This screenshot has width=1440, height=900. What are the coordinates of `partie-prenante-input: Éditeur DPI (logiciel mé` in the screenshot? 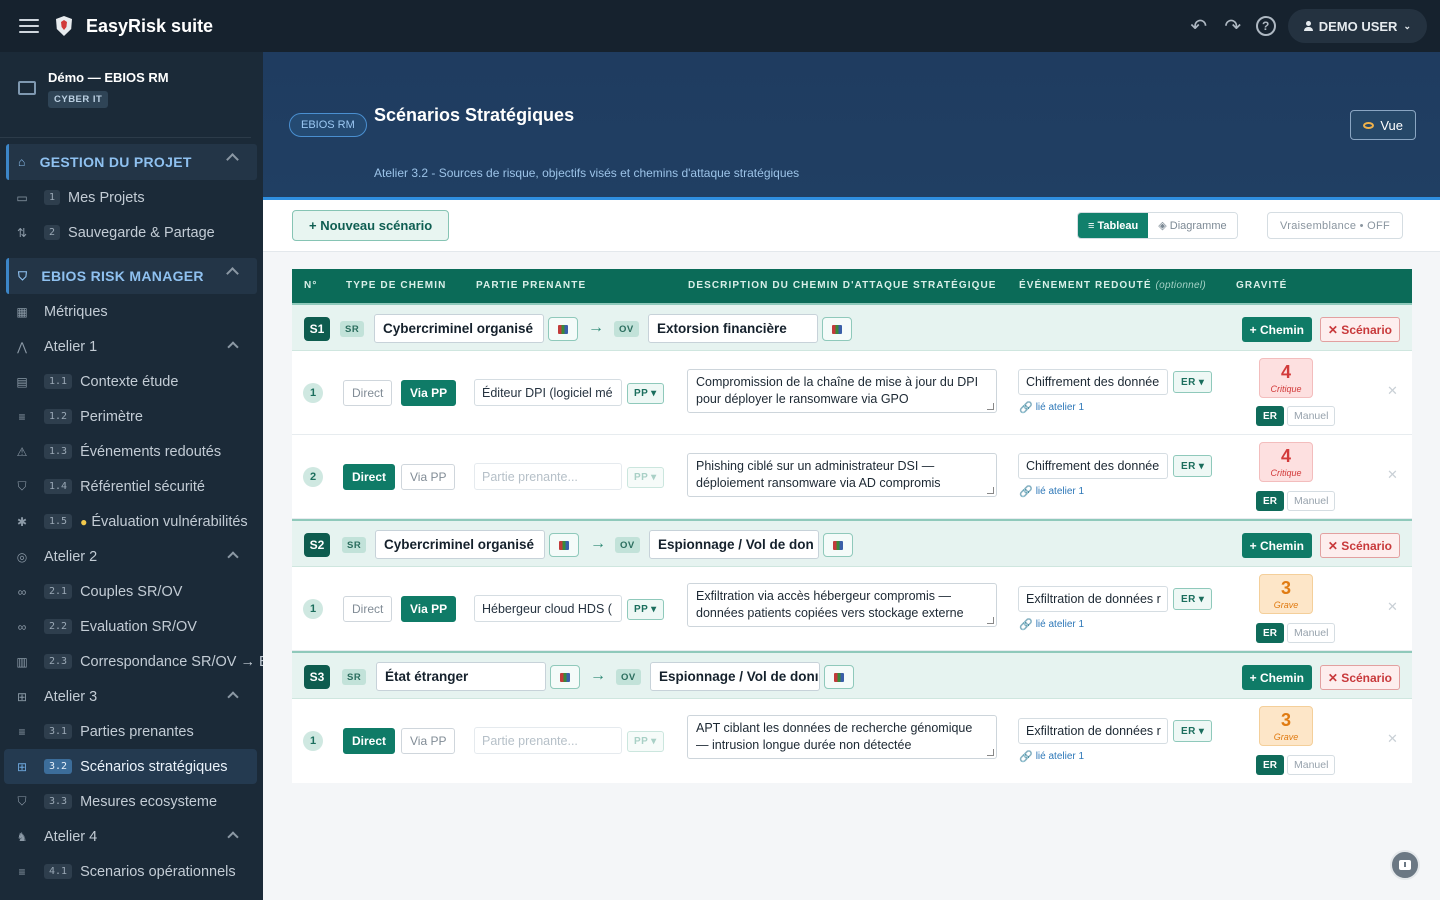 It's located at (548, 392).